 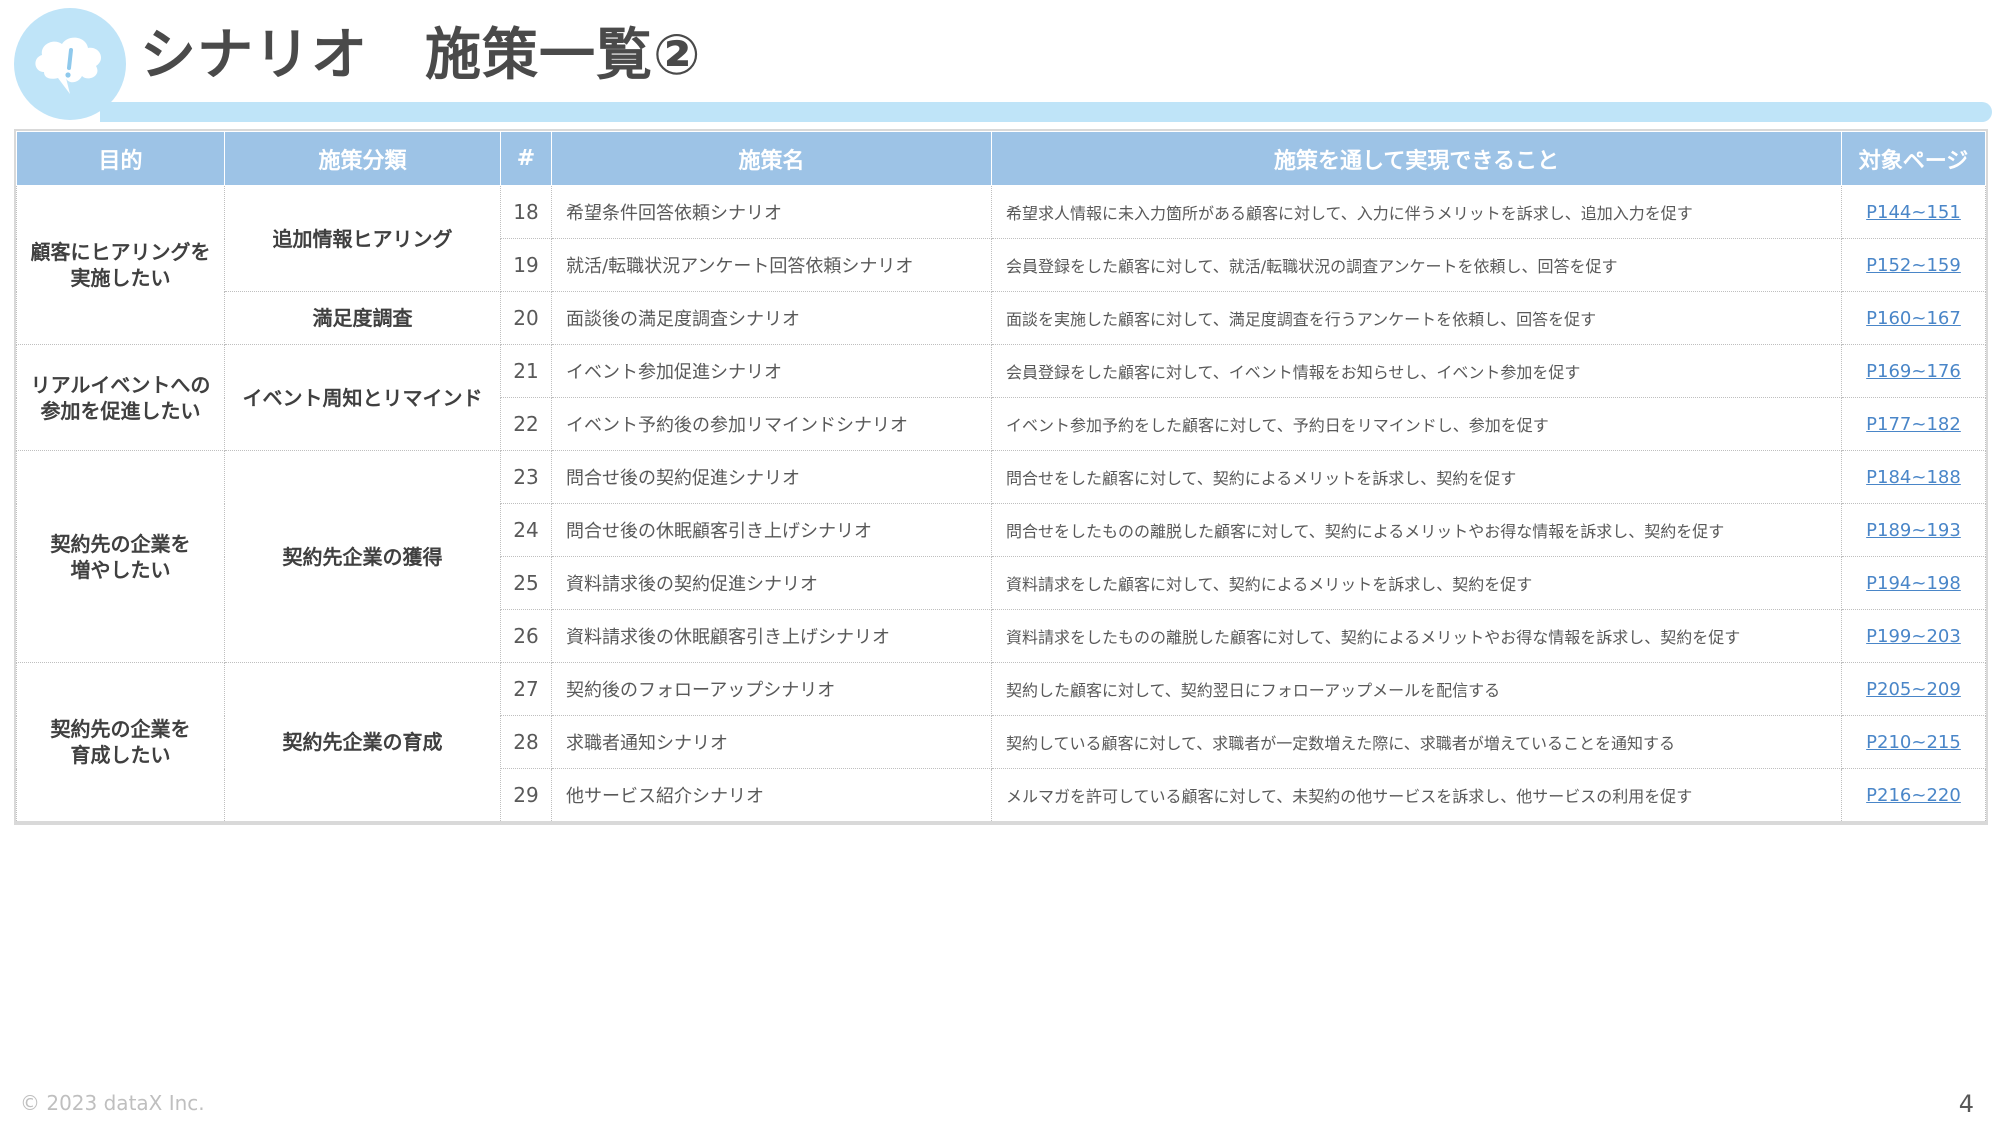 I want to click on category-cell: 契約先企業の育成, so click(x=362, y=742).